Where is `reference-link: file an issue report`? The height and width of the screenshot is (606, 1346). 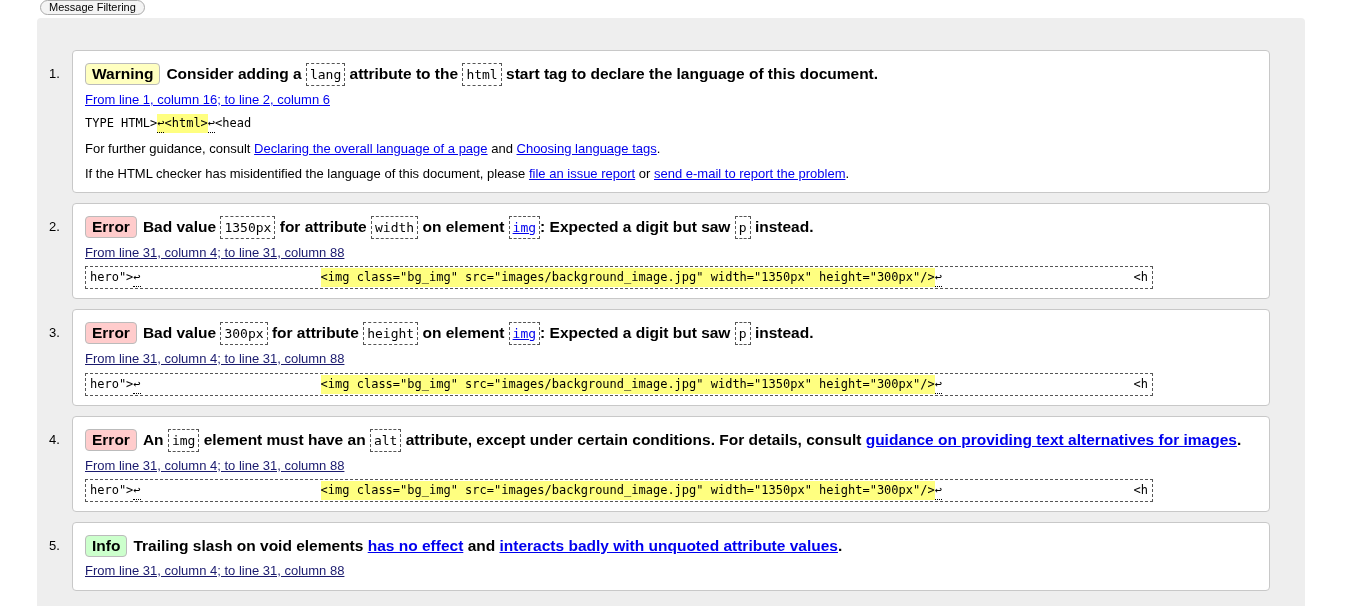 reference-link: file an issue report is located at coordinates (582, 173).